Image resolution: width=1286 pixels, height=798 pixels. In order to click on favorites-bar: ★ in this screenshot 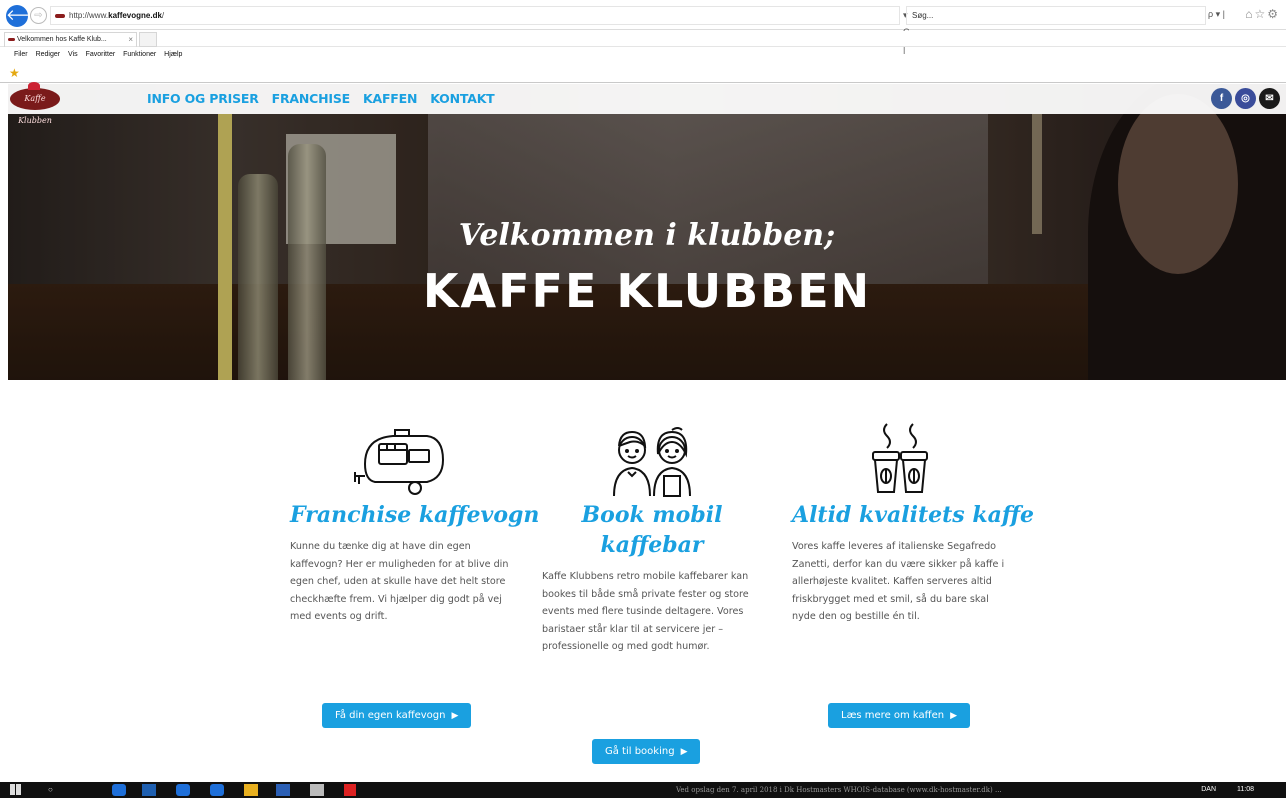, I will do `click(643, 73)`.